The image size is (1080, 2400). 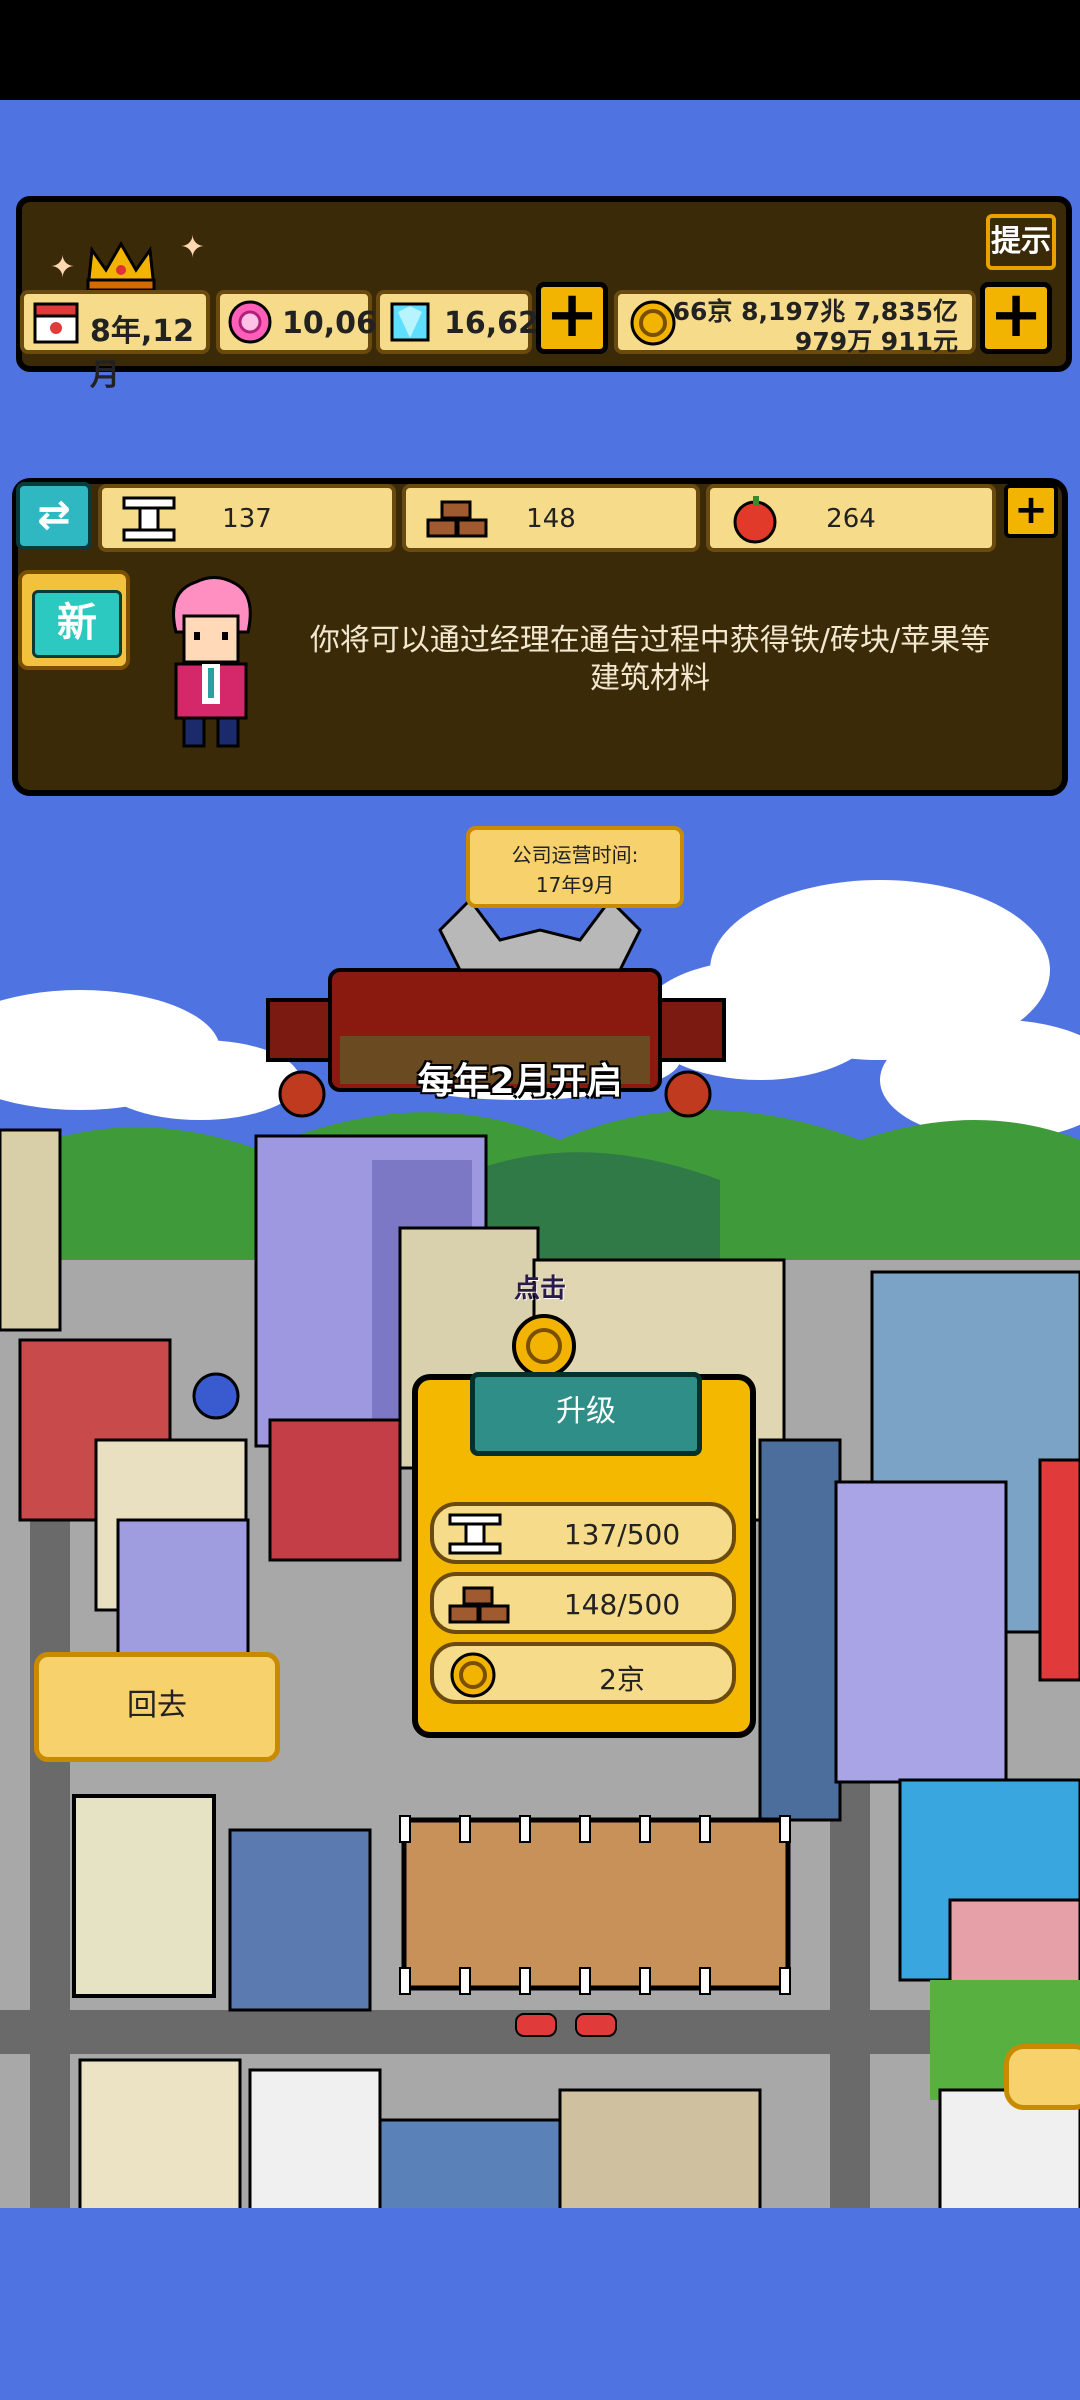 What do you see at coordinates (1031, 511) in the screenshot?
I see `add-resource-button: +` at bounding box center [1031, 511].